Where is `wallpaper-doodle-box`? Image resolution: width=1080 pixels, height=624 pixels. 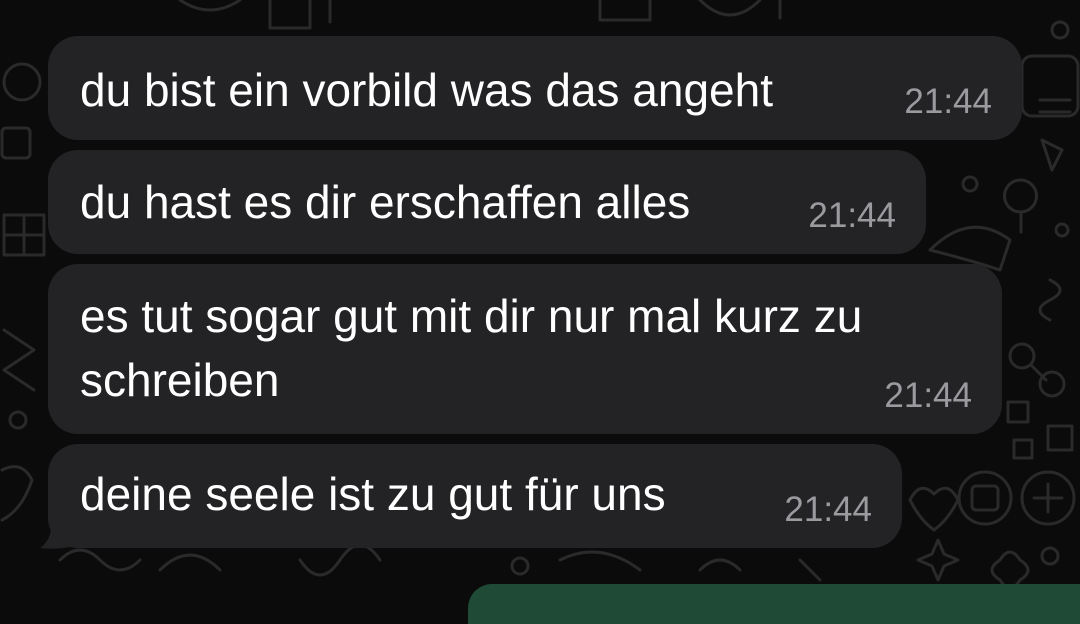 wallpaper-doodle-box is located at coordinates (16, 143).